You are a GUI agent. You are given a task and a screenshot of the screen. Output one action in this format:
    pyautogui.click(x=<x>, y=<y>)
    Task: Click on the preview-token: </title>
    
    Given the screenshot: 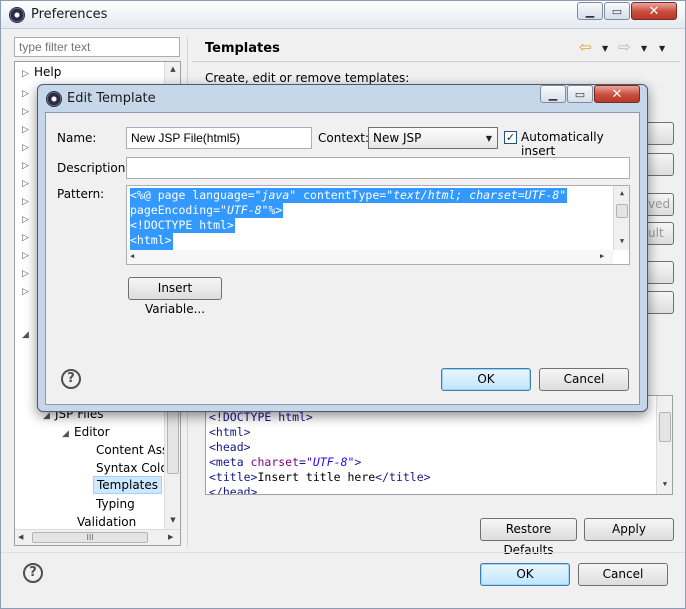 What is the action you would take?
    pyautogui.click(x=403, y=477)
    